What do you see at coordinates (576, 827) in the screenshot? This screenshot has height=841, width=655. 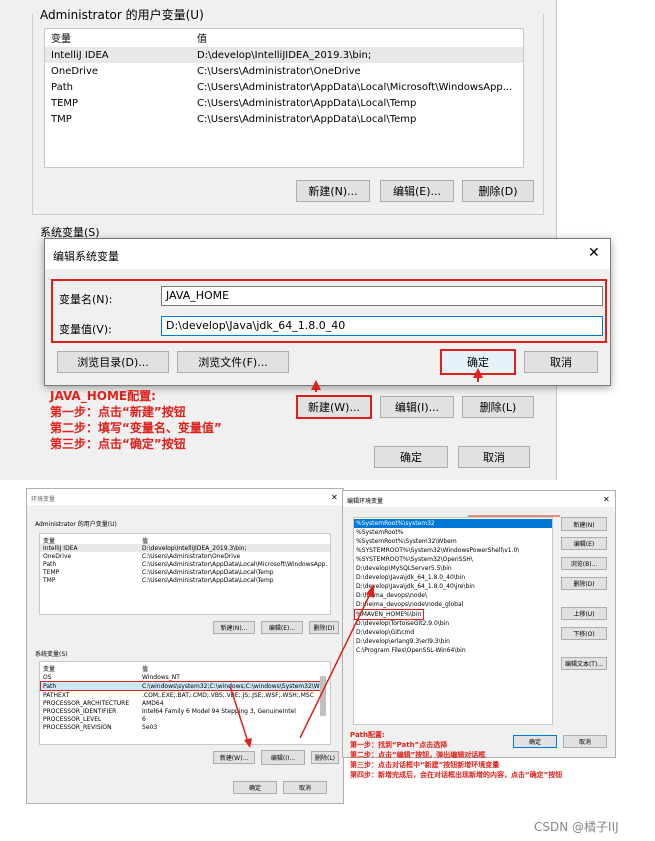 I see `csdn-watermark: CSDN @橘子IIJ` at bounding box center [576, 827].